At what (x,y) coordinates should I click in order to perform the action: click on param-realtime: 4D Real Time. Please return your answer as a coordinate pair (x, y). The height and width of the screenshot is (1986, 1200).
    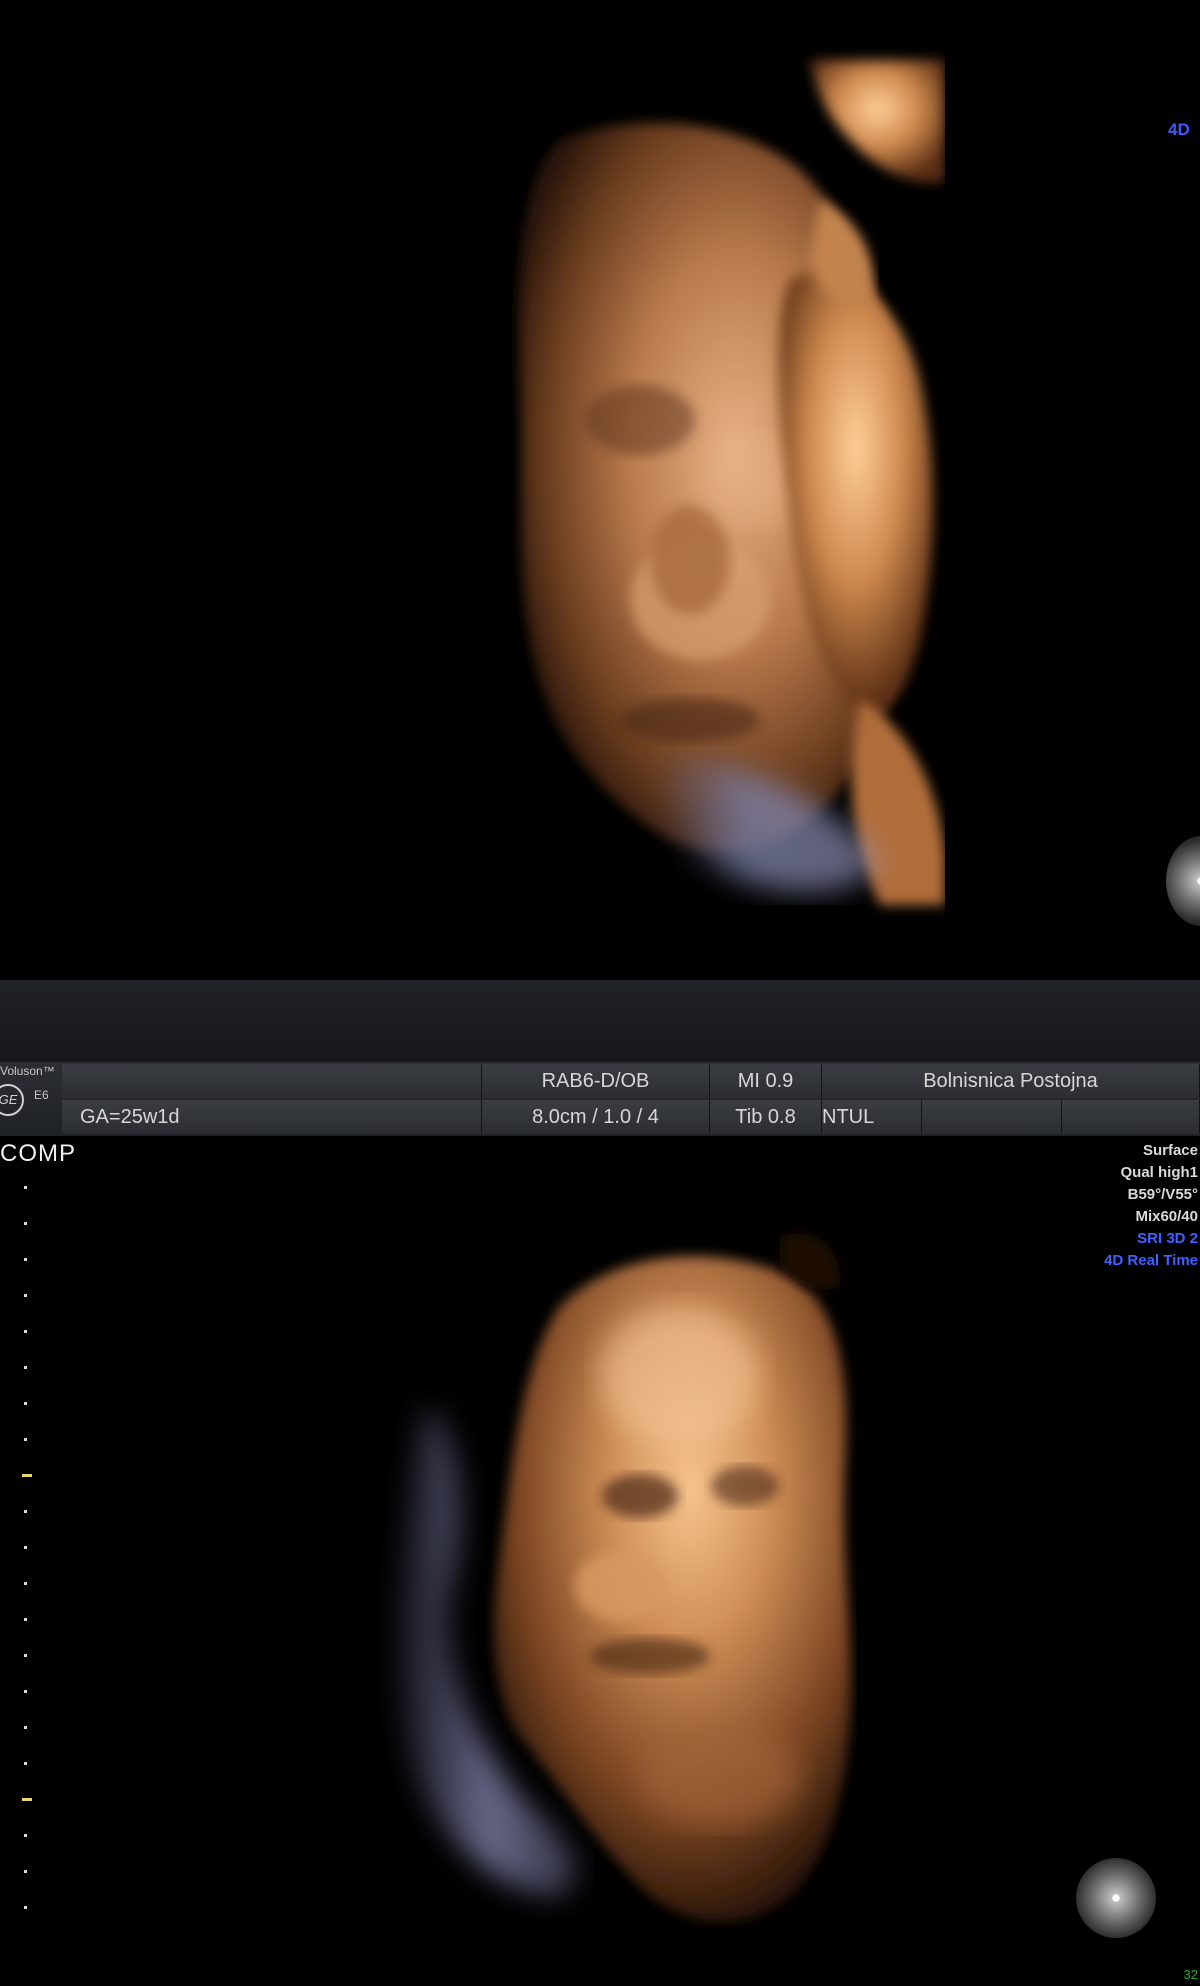
    Looking at the image, I should click on (1151, 1260).